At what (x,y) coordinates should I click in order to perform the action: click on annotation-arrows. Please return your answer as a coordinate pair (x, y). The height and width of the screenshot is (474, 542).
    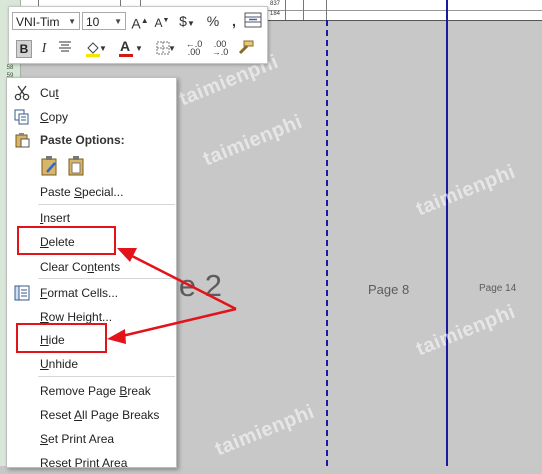
    Looking at the image, I should click on (172, 296).